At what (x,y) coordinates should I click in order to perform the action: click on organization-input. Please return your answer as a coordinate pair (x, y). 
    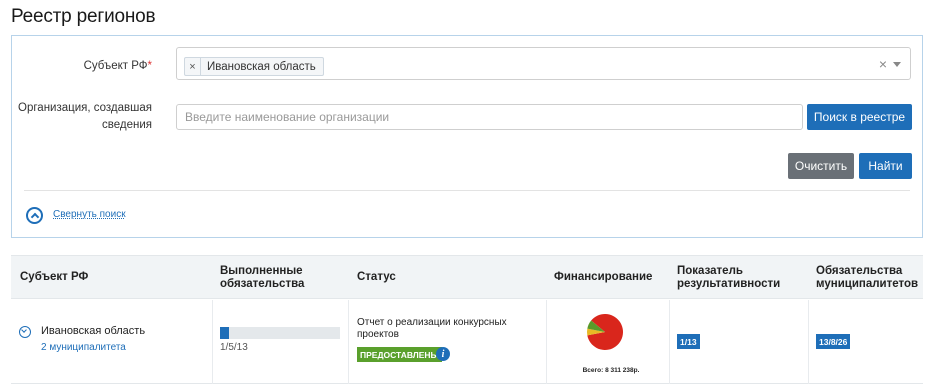
    Looking at the image, I should click on (489, 117).